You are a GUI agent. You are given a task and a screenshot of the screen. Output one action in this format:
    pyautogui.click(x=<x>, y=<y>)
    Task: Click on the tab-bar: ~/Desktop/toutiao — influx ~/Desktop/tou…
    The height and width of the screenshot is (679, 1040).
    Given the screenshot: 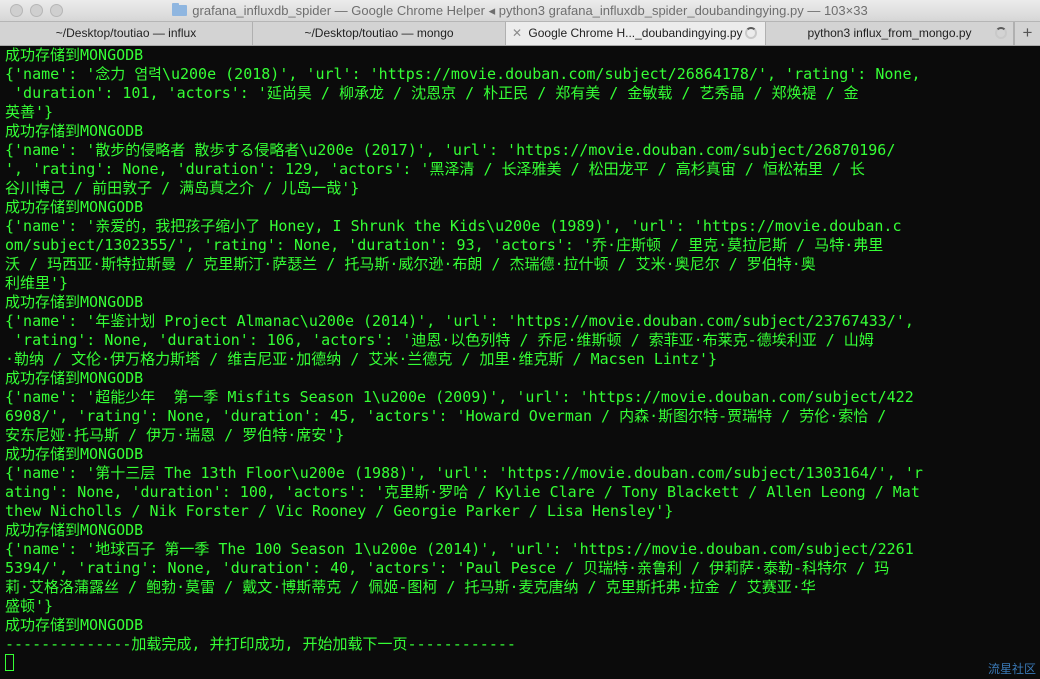 What is the action you would take?
    pyautogui.click(x=520, y=34)
    